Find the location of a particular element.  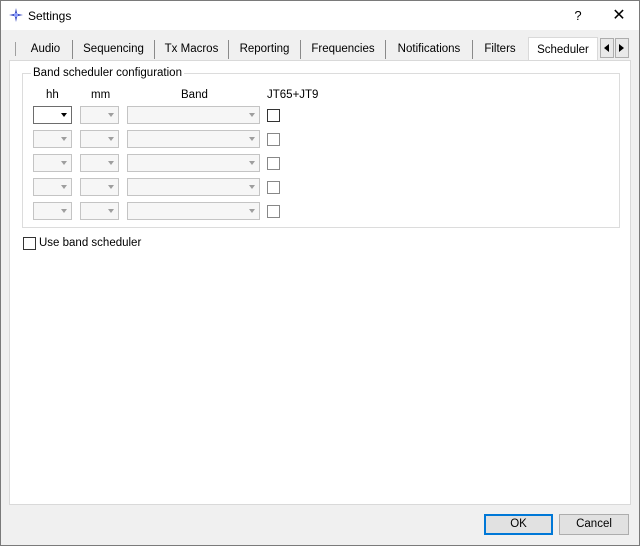

app-icon is located at coordinates (16, 15).